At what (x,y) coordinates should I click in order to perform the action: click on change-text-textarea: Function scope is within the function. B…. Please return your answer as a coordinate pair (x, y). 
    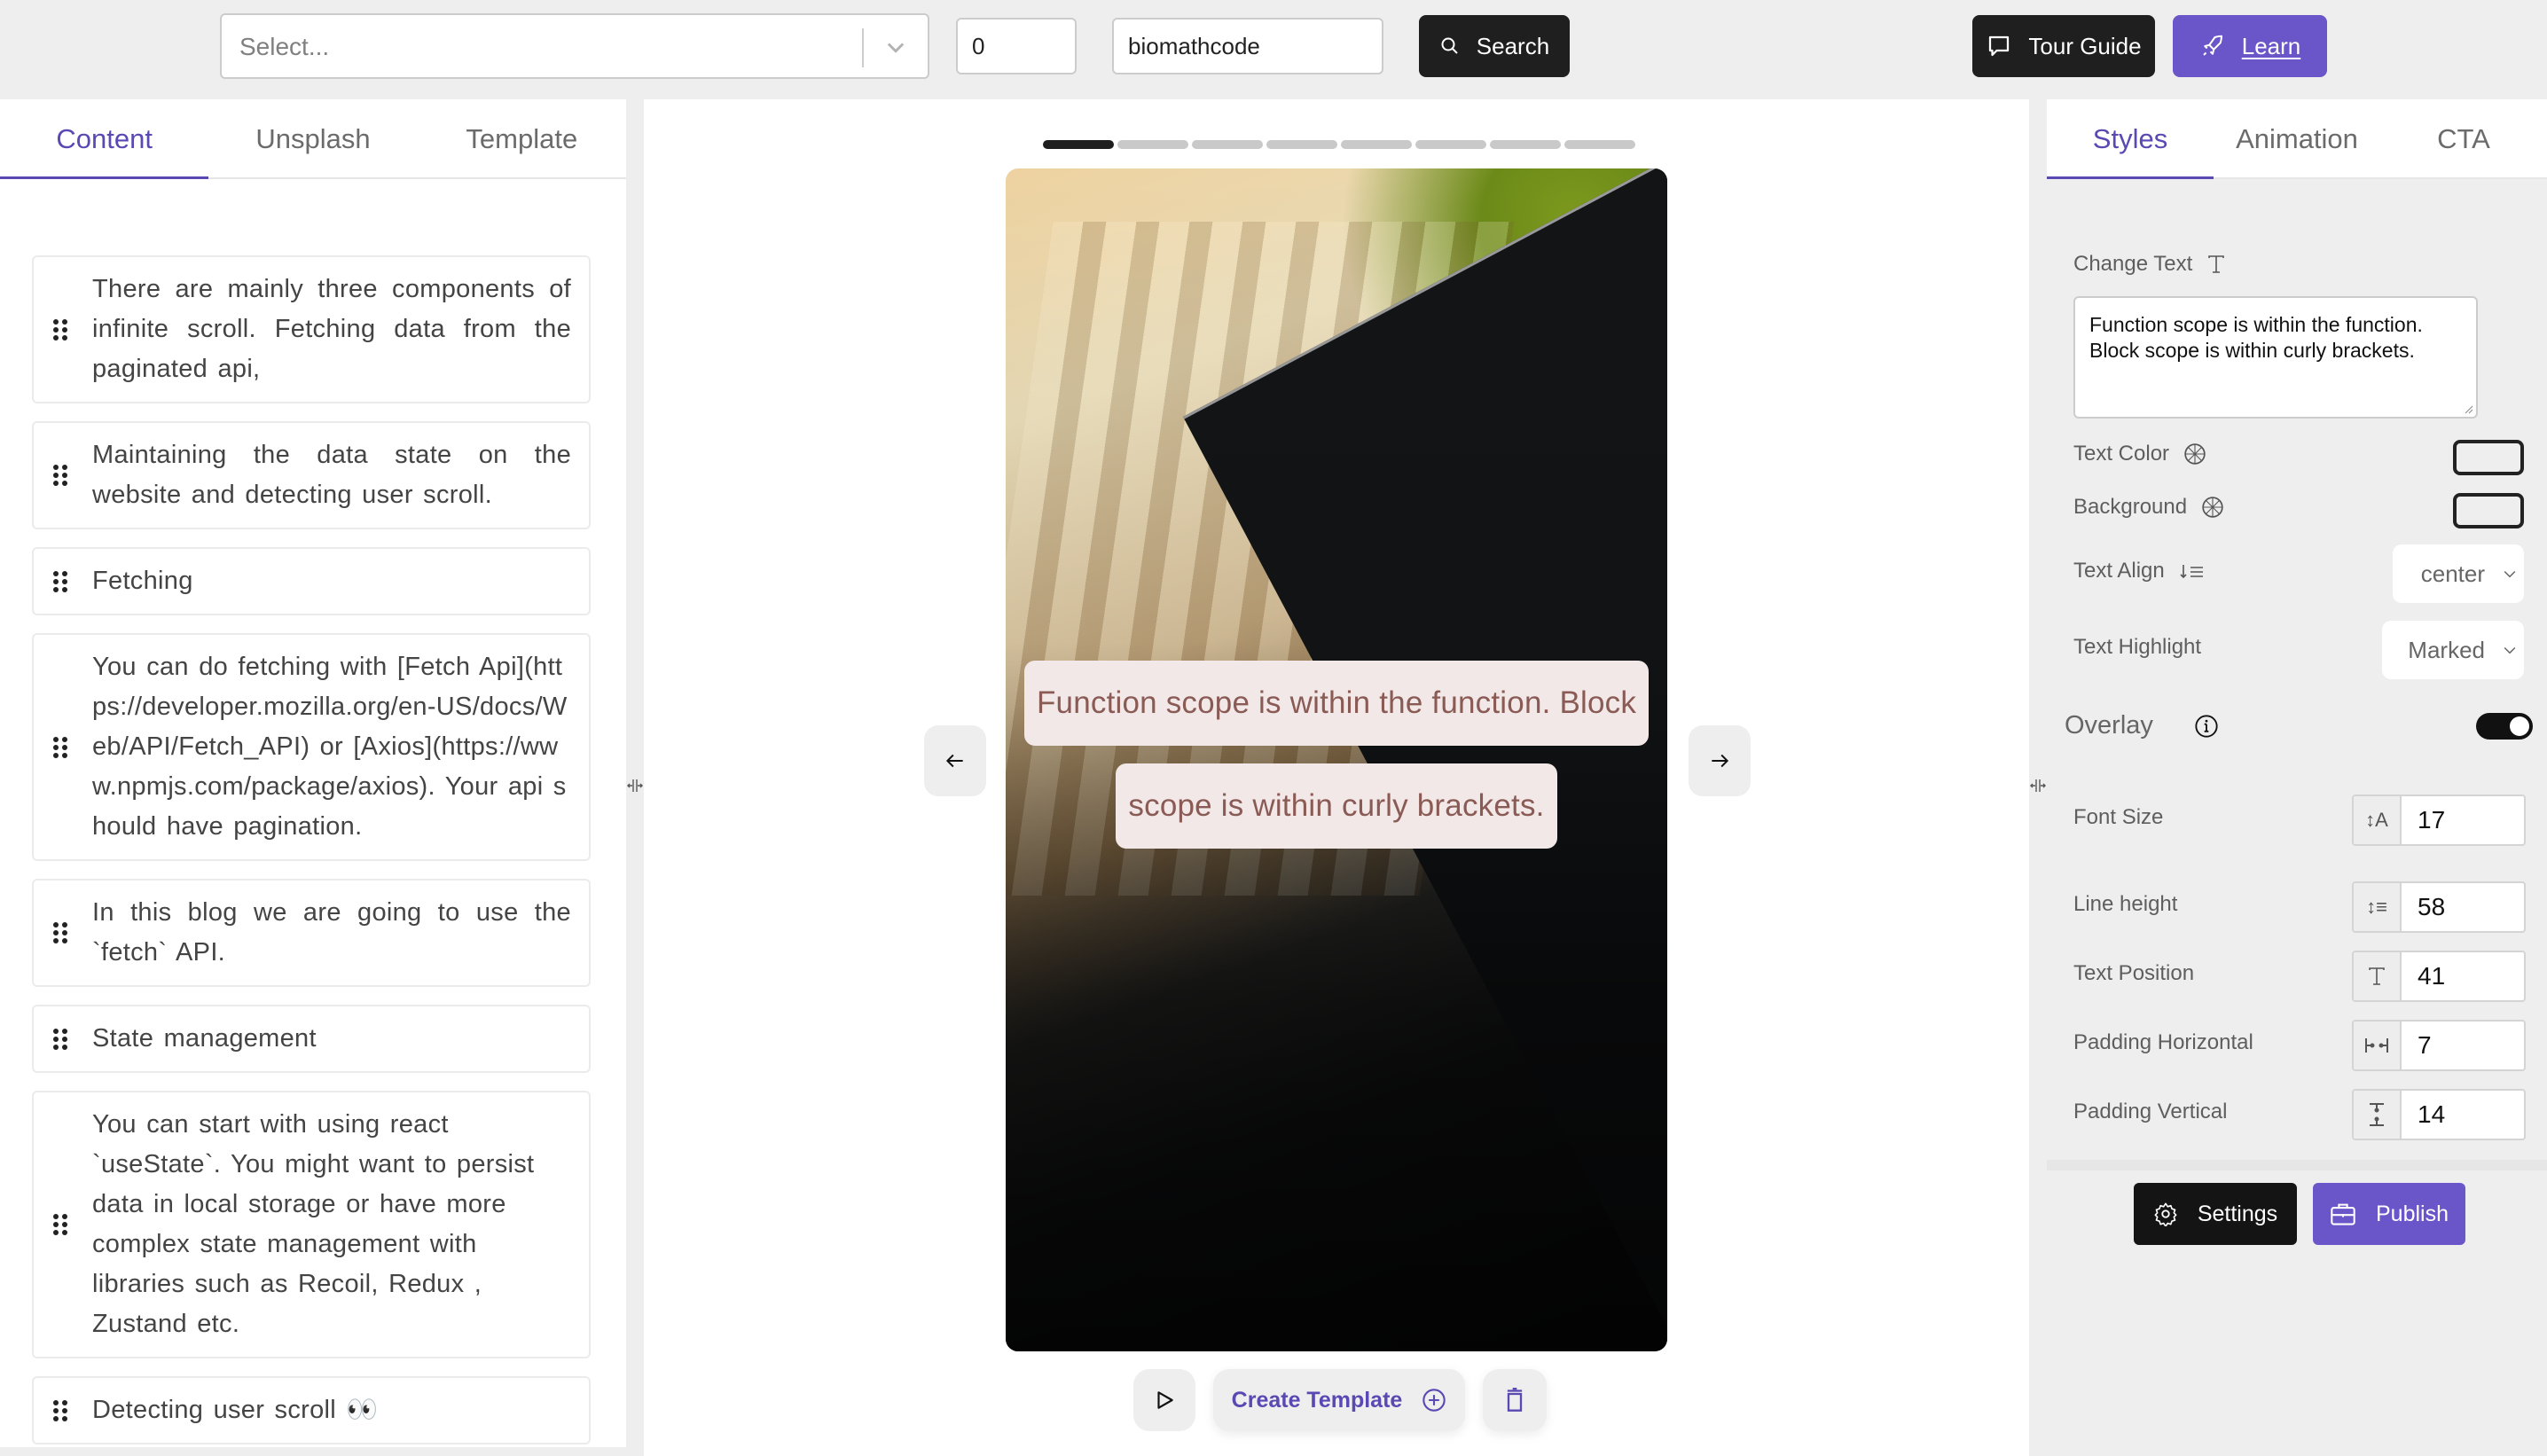
    Looking at the image, I should click on (2275, 357).